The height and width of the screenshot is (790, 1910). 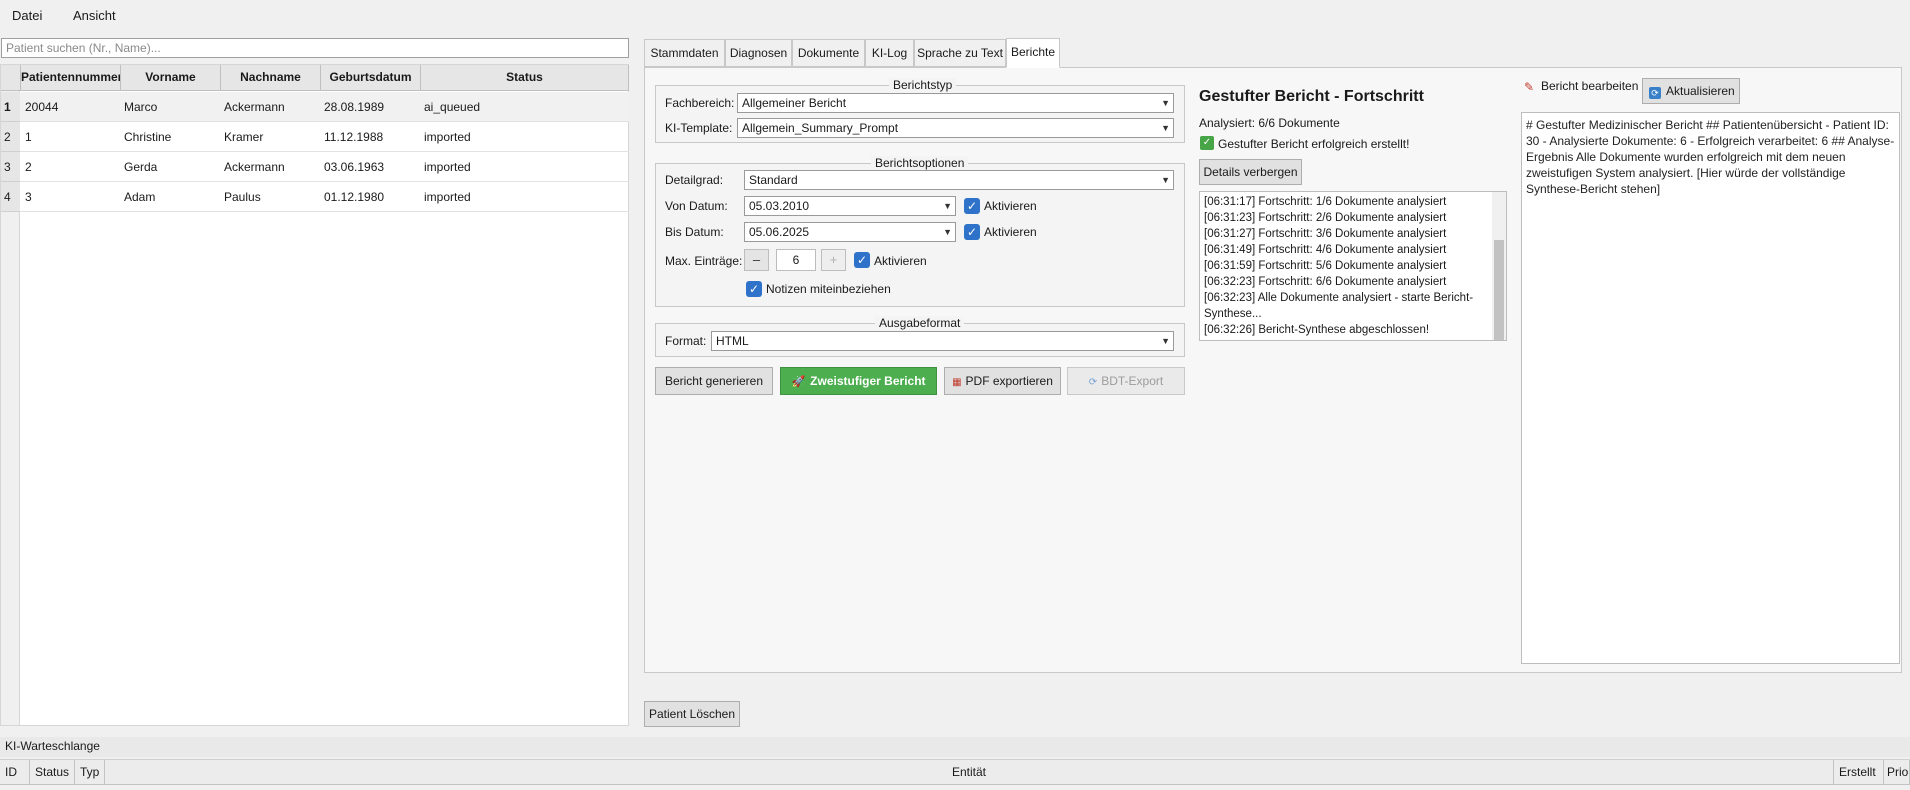 What do you see at coordinates (90, 772) in the screenshot?
I see `queue-col-typ: Typ` at bounding box center [90, 772].